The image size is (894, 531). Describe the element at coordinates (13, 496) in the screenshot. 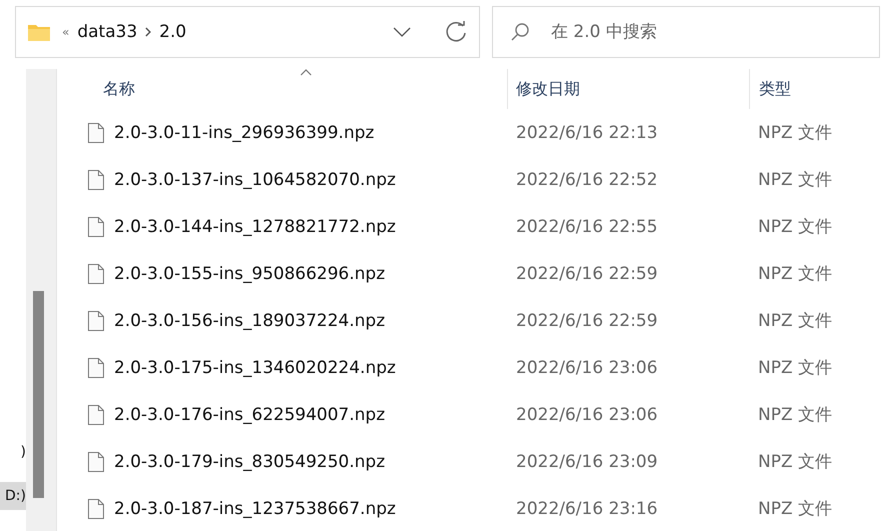

I see `sidebar-item: D:)` at that location.